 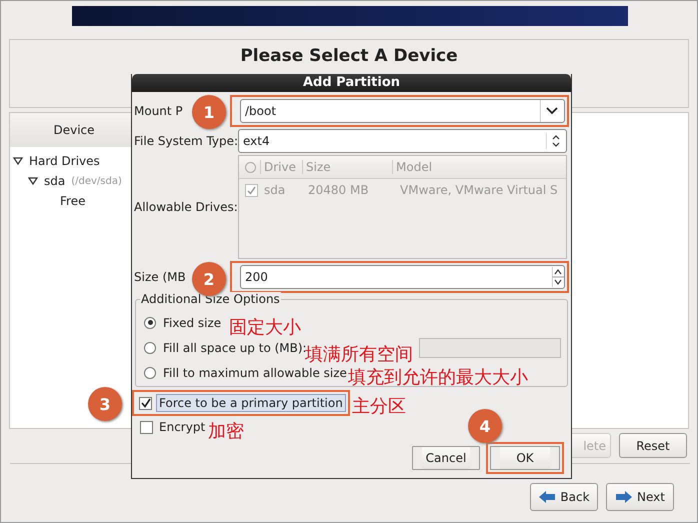 What do you see at coordinates (624, 497) in the screenshot?
I see `right-arrow-icon` at bounding box center [624, 497].